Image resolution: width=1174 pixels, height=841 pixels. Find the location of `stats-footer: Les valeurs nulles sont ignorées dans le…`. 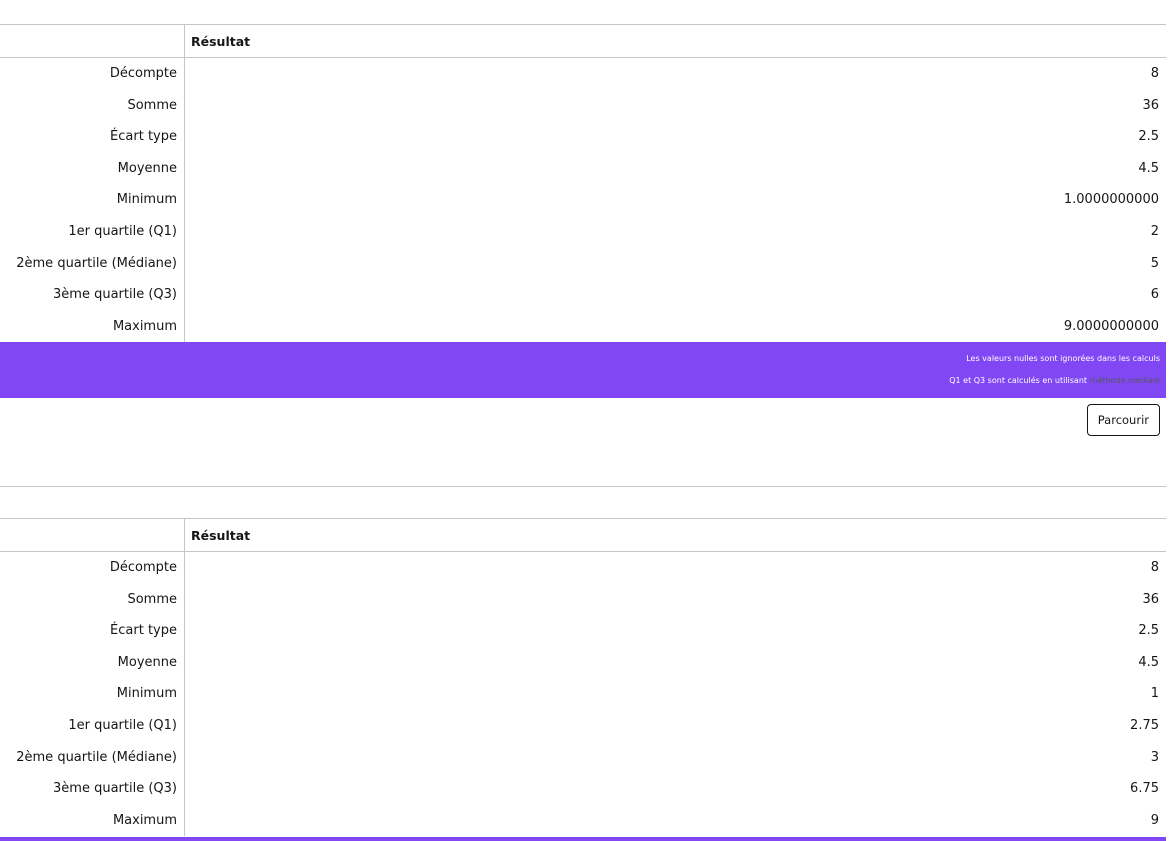

stats-footer: Les valeurs nulles sont ignorées dans le… is located at coordinates (583, 370).